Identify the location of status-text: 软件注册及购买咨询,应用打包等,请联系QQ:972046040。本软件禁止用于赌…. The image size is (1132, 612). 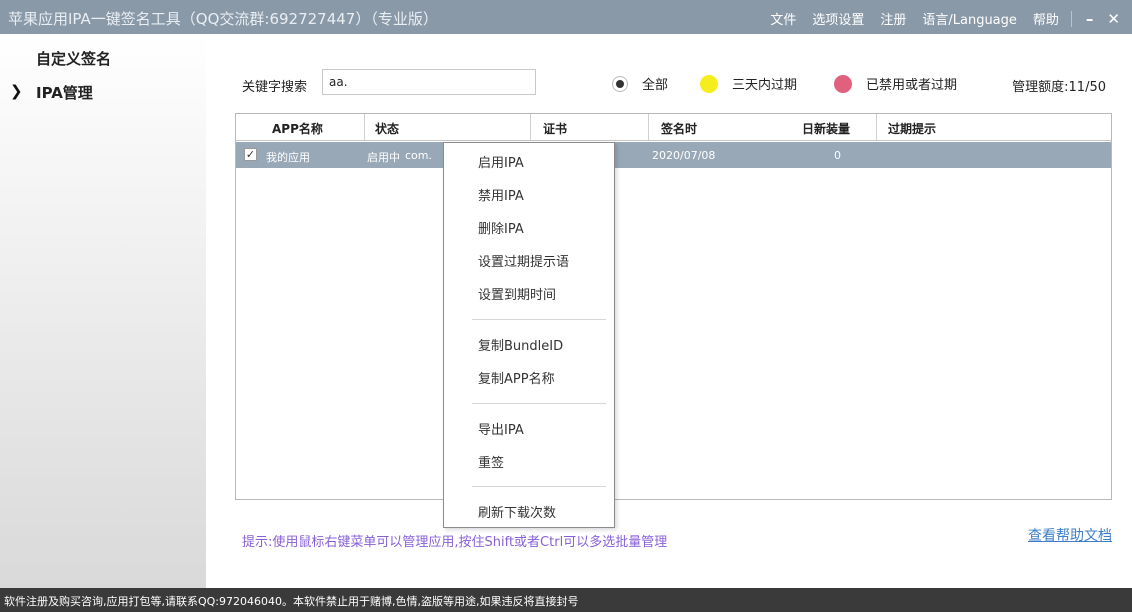
(291, 601).